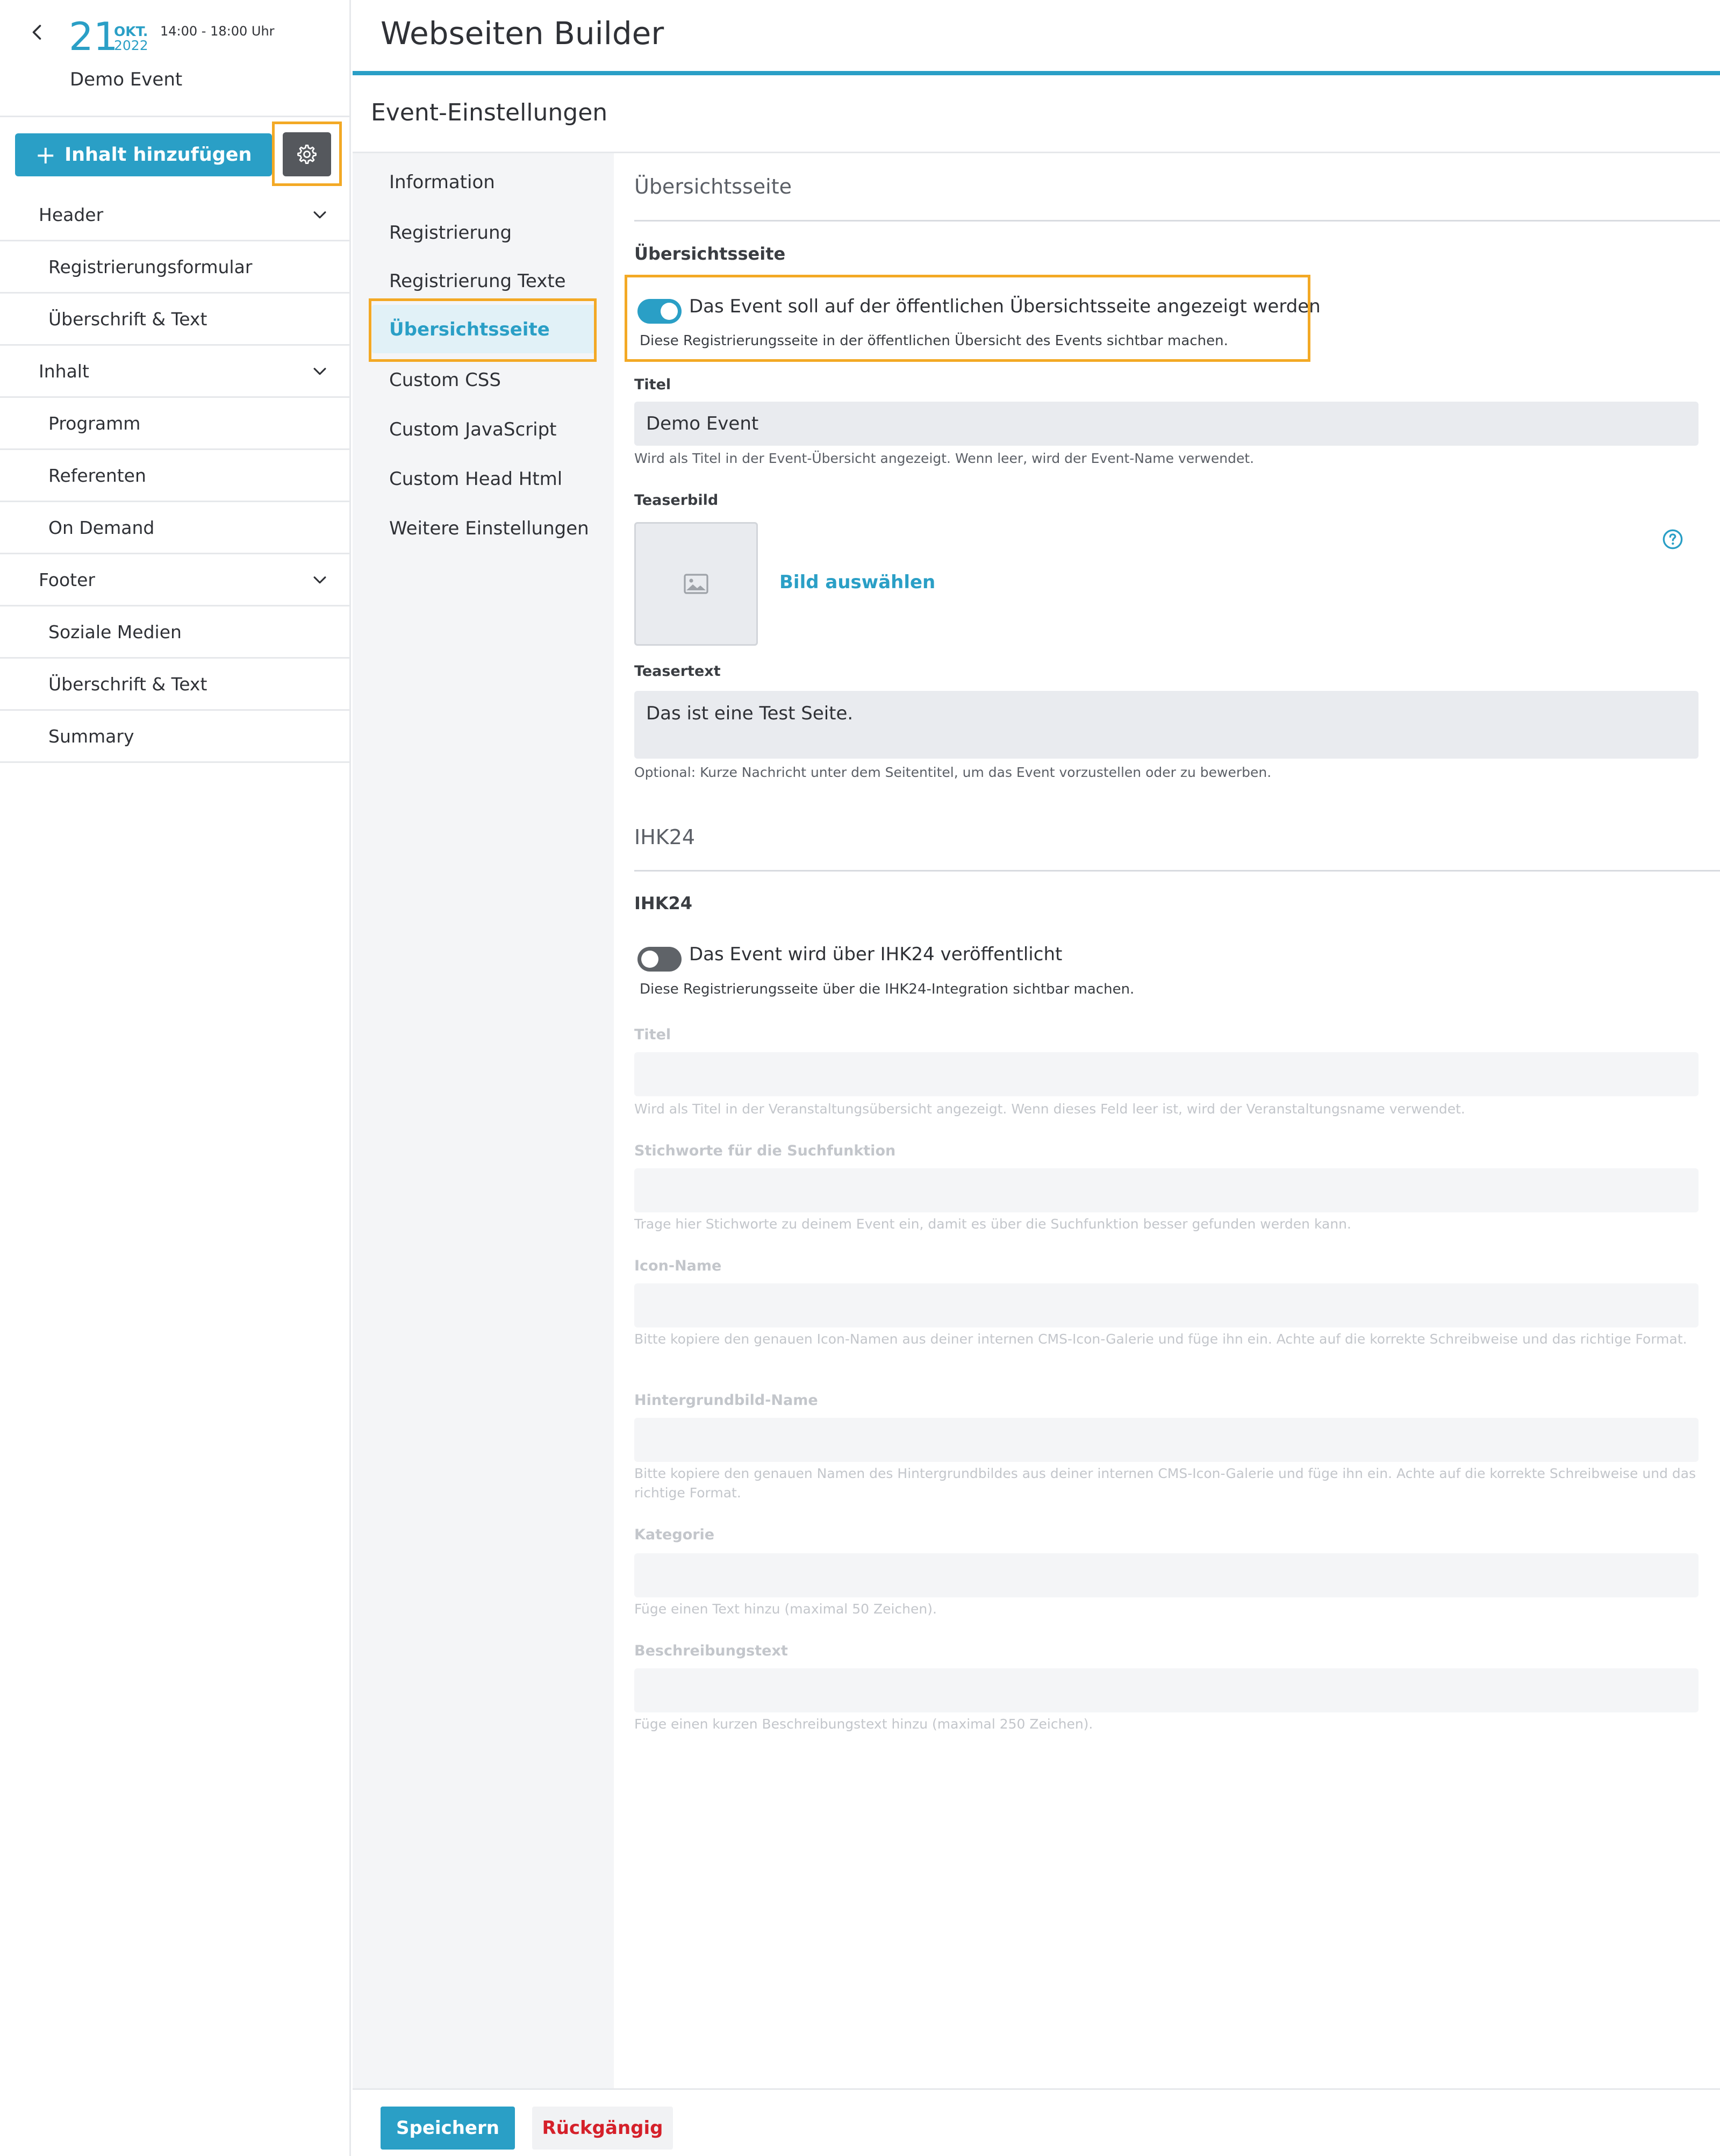  Describe the element at coordinates (1672, 539) in the screenshot. I see `help-icon` at that location.